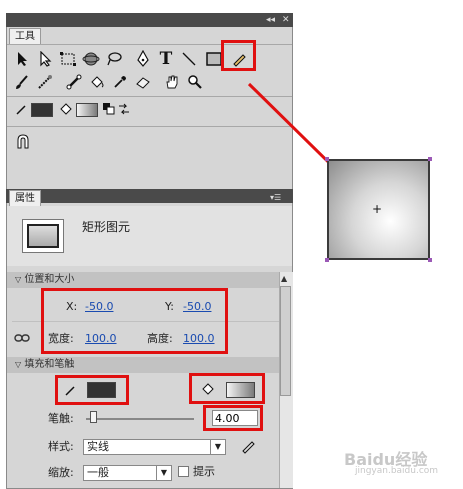 The width and height of the screenshot is (463, 489). I want to click on watermark-sub: jingyan.baidu.com, so click(397, 471).